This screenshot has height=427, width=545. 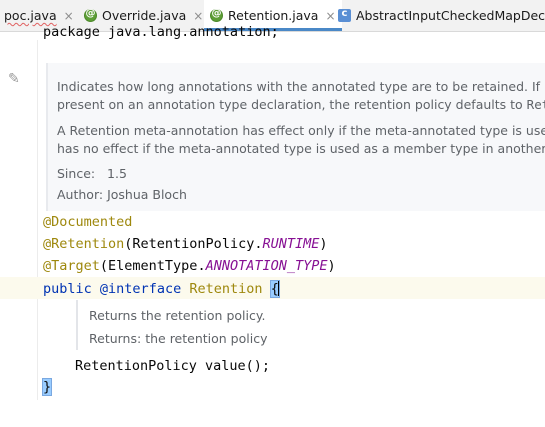 I want to click on class-icon, so click(x=344, y=15).